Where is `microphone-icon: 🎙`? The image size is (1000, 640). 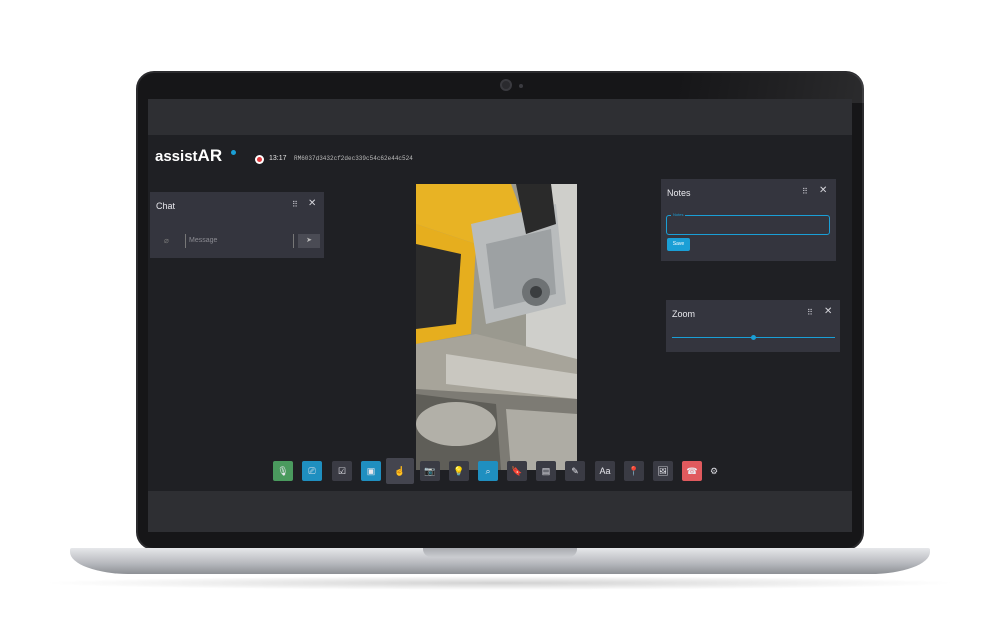 microphone-icon: 🎙 is located at coordinates (283, 471).